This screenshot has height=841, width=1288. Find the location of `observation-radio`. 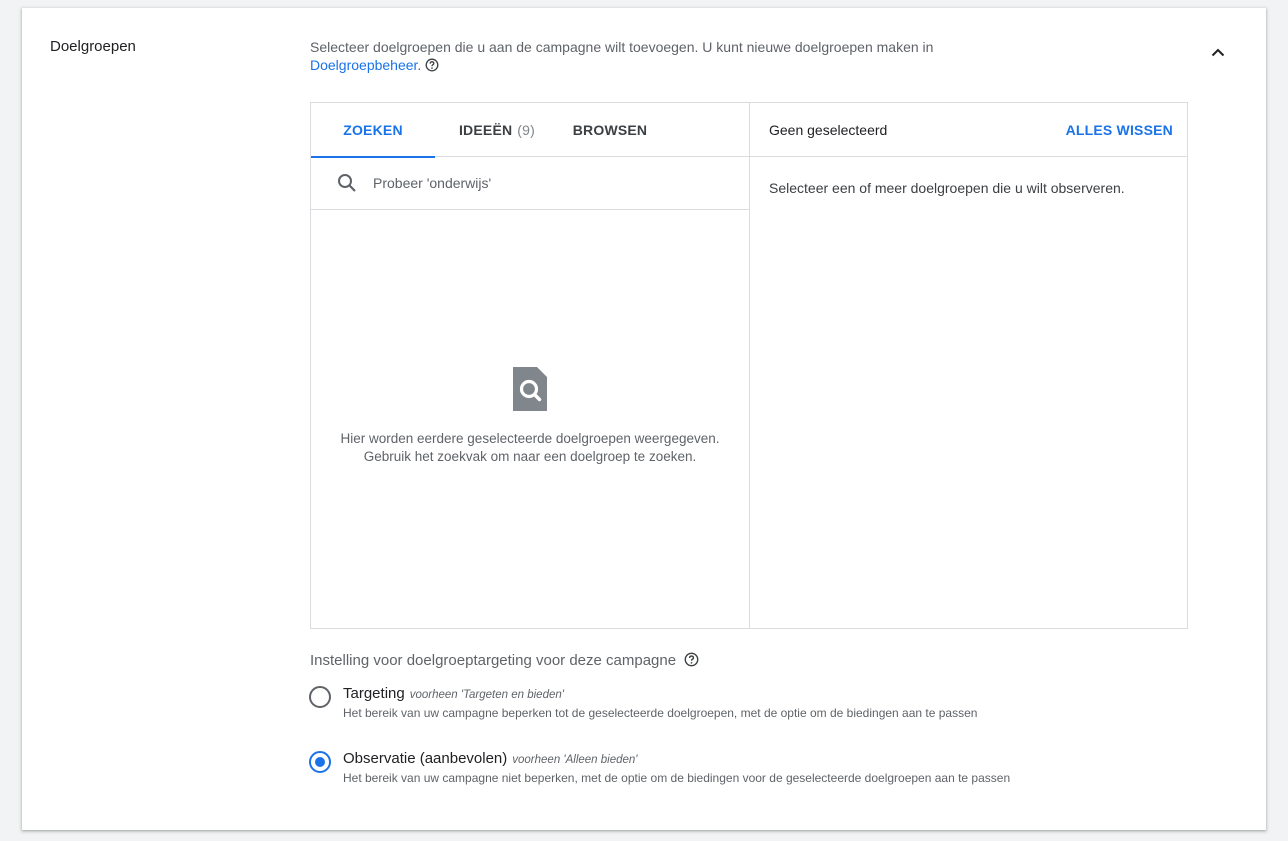

observation-radio is located at coordinates (320, 762).